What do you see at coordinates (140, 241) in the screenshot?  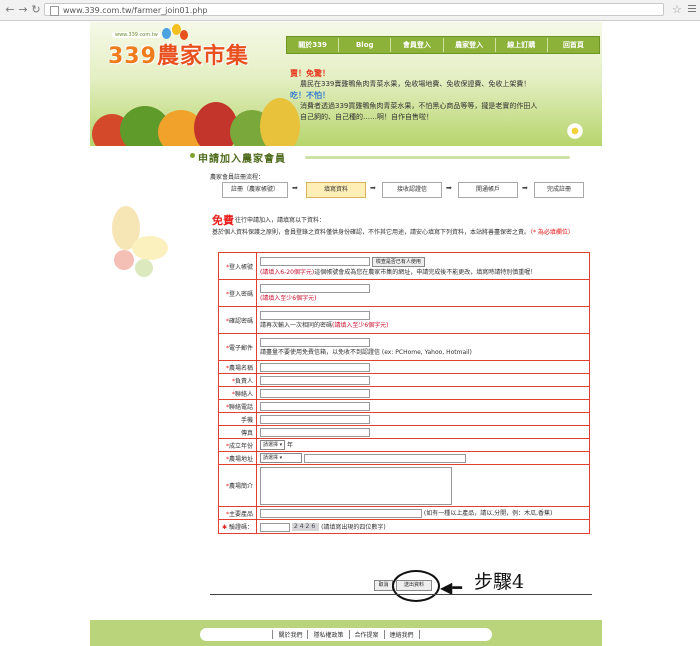 I see `fruit-decoration-image` at bounding box center [140, 241].